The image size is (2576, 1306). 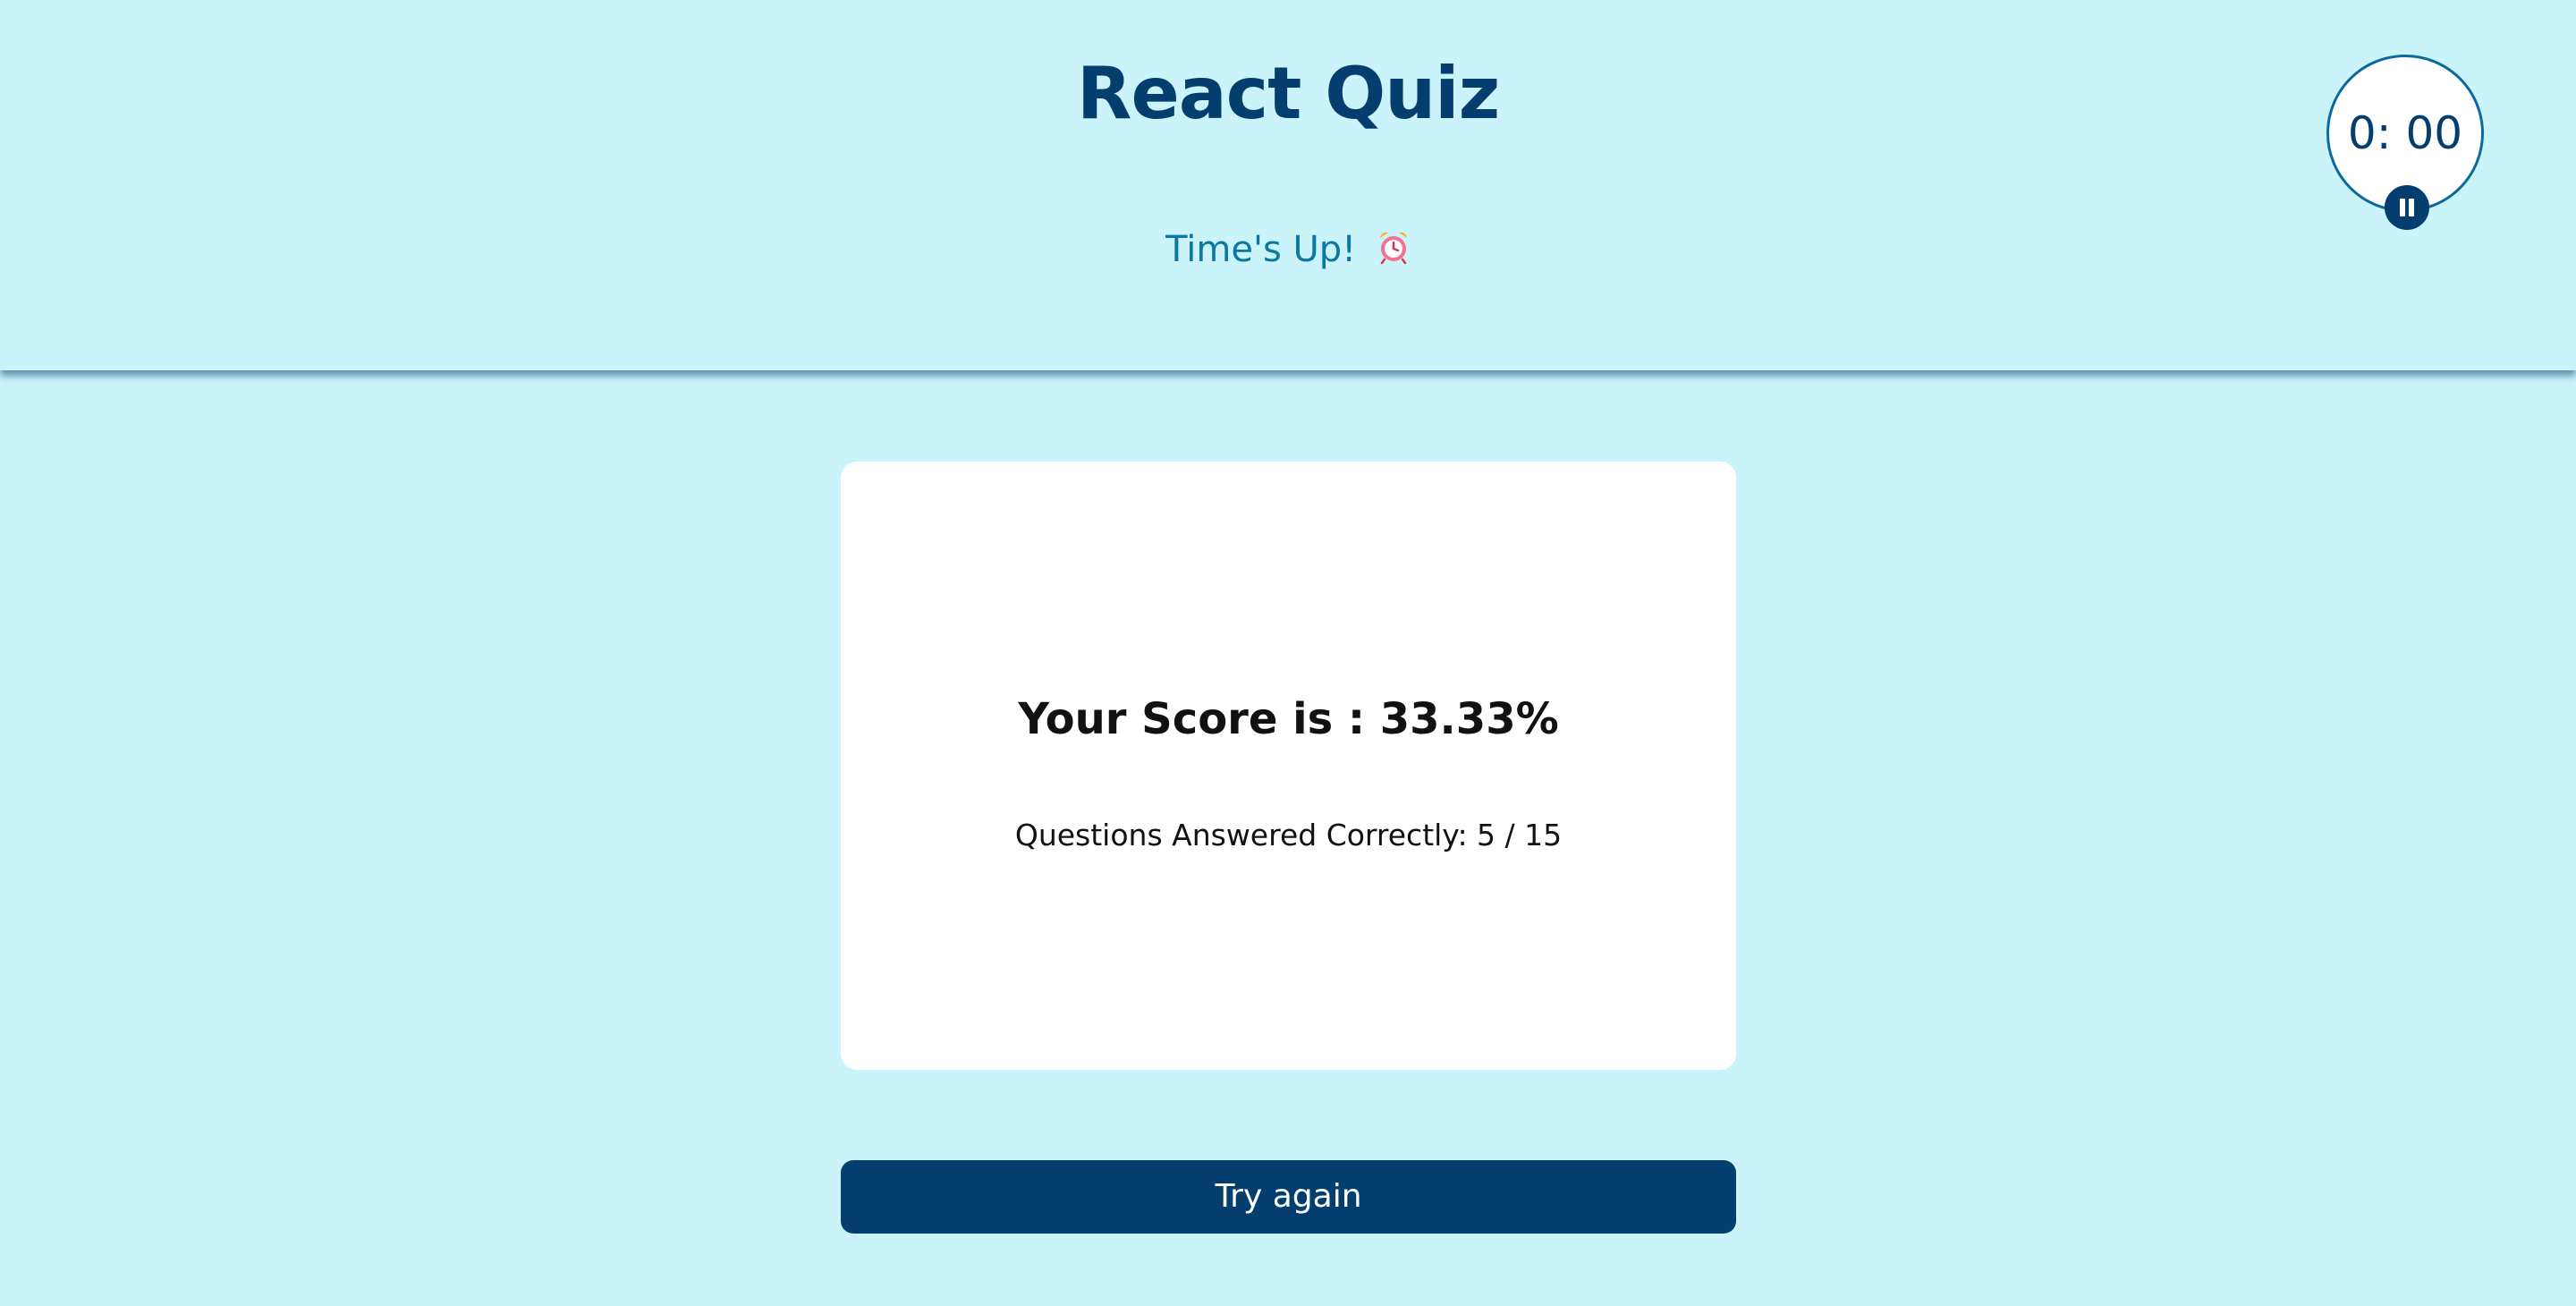 I want to click on answered-count: Questions Answered Correctly: 5 / 15, so click(x=1288, y=835).